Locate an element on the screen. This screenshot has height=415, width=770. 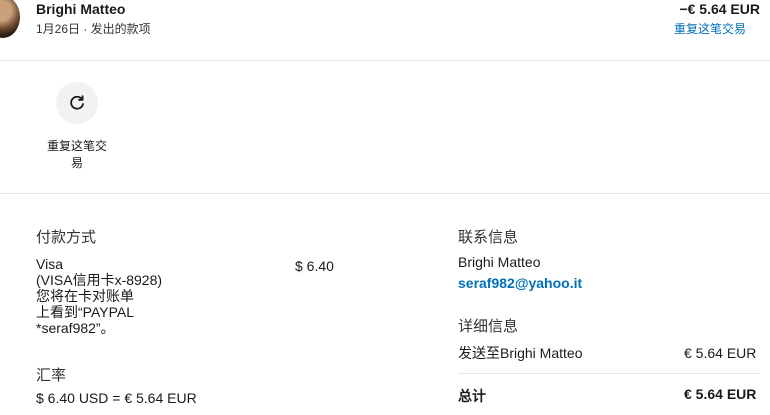
refresh-icon is located at coordinates (77, 102).